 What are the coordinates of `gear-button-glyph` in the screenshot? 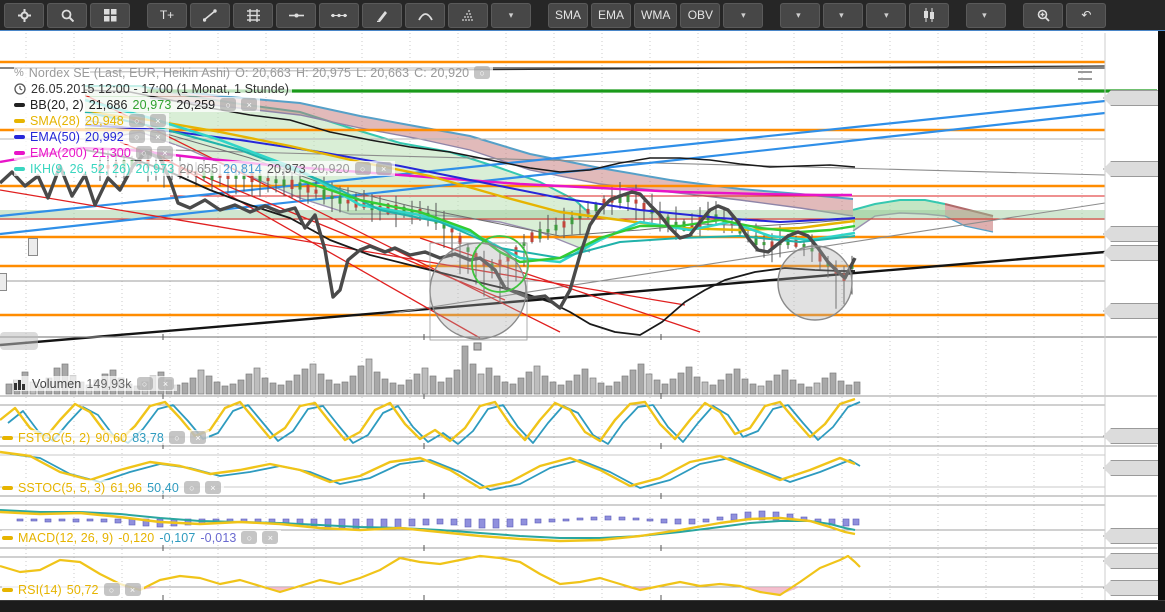 It's located at (24, 15).